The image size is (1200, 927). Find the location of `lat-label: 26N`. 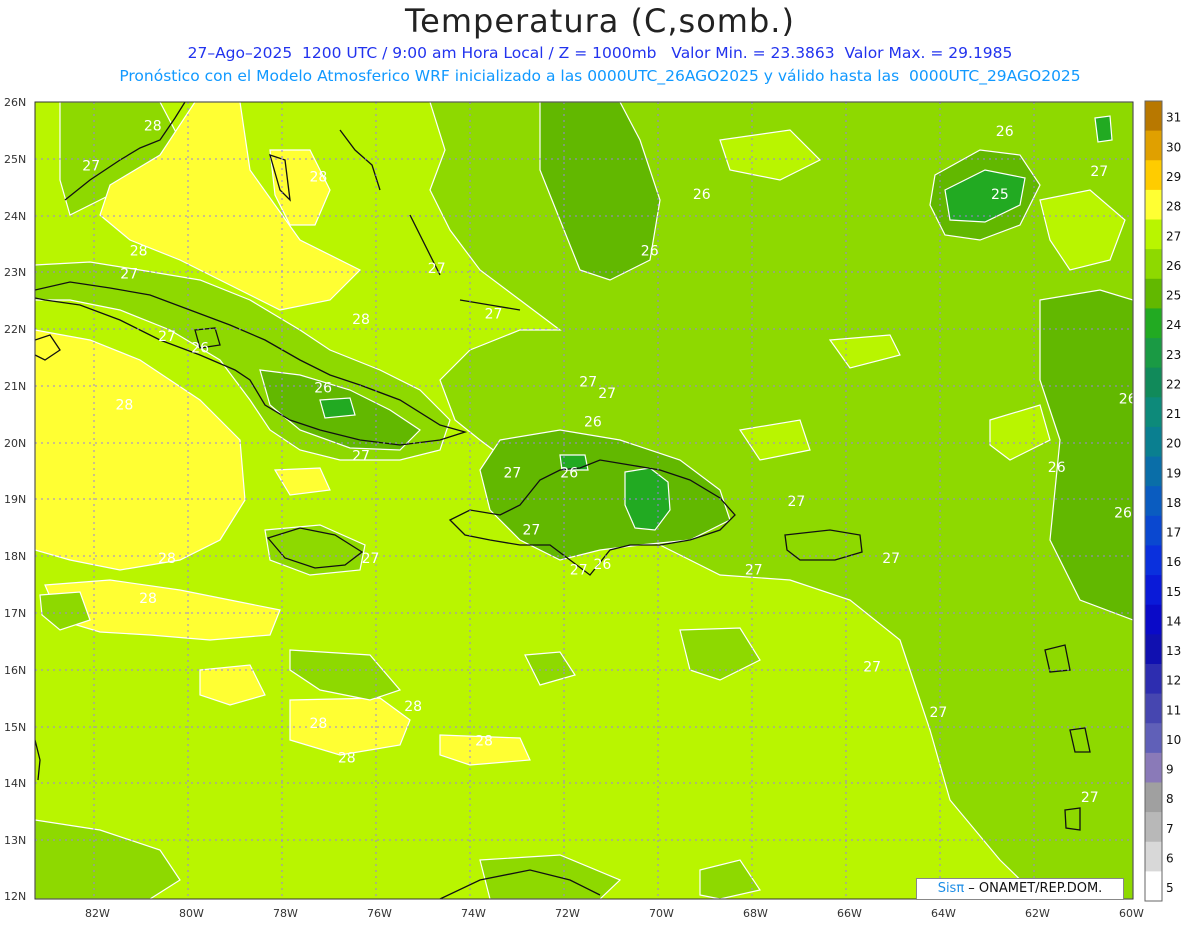

lat-label: 26N is located at coordinates (15, 102).